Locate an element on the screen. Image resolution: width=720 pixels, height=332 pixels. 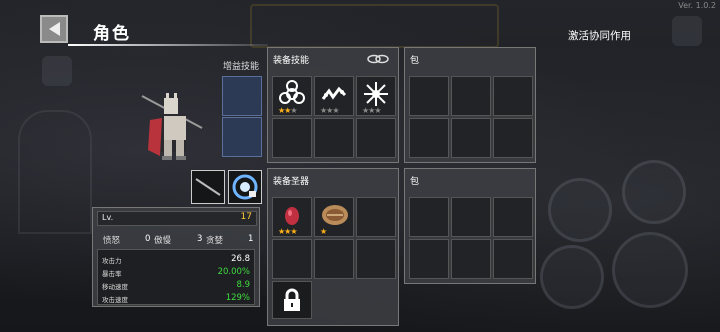
background-jump-button is located at coordinates (572, 277).